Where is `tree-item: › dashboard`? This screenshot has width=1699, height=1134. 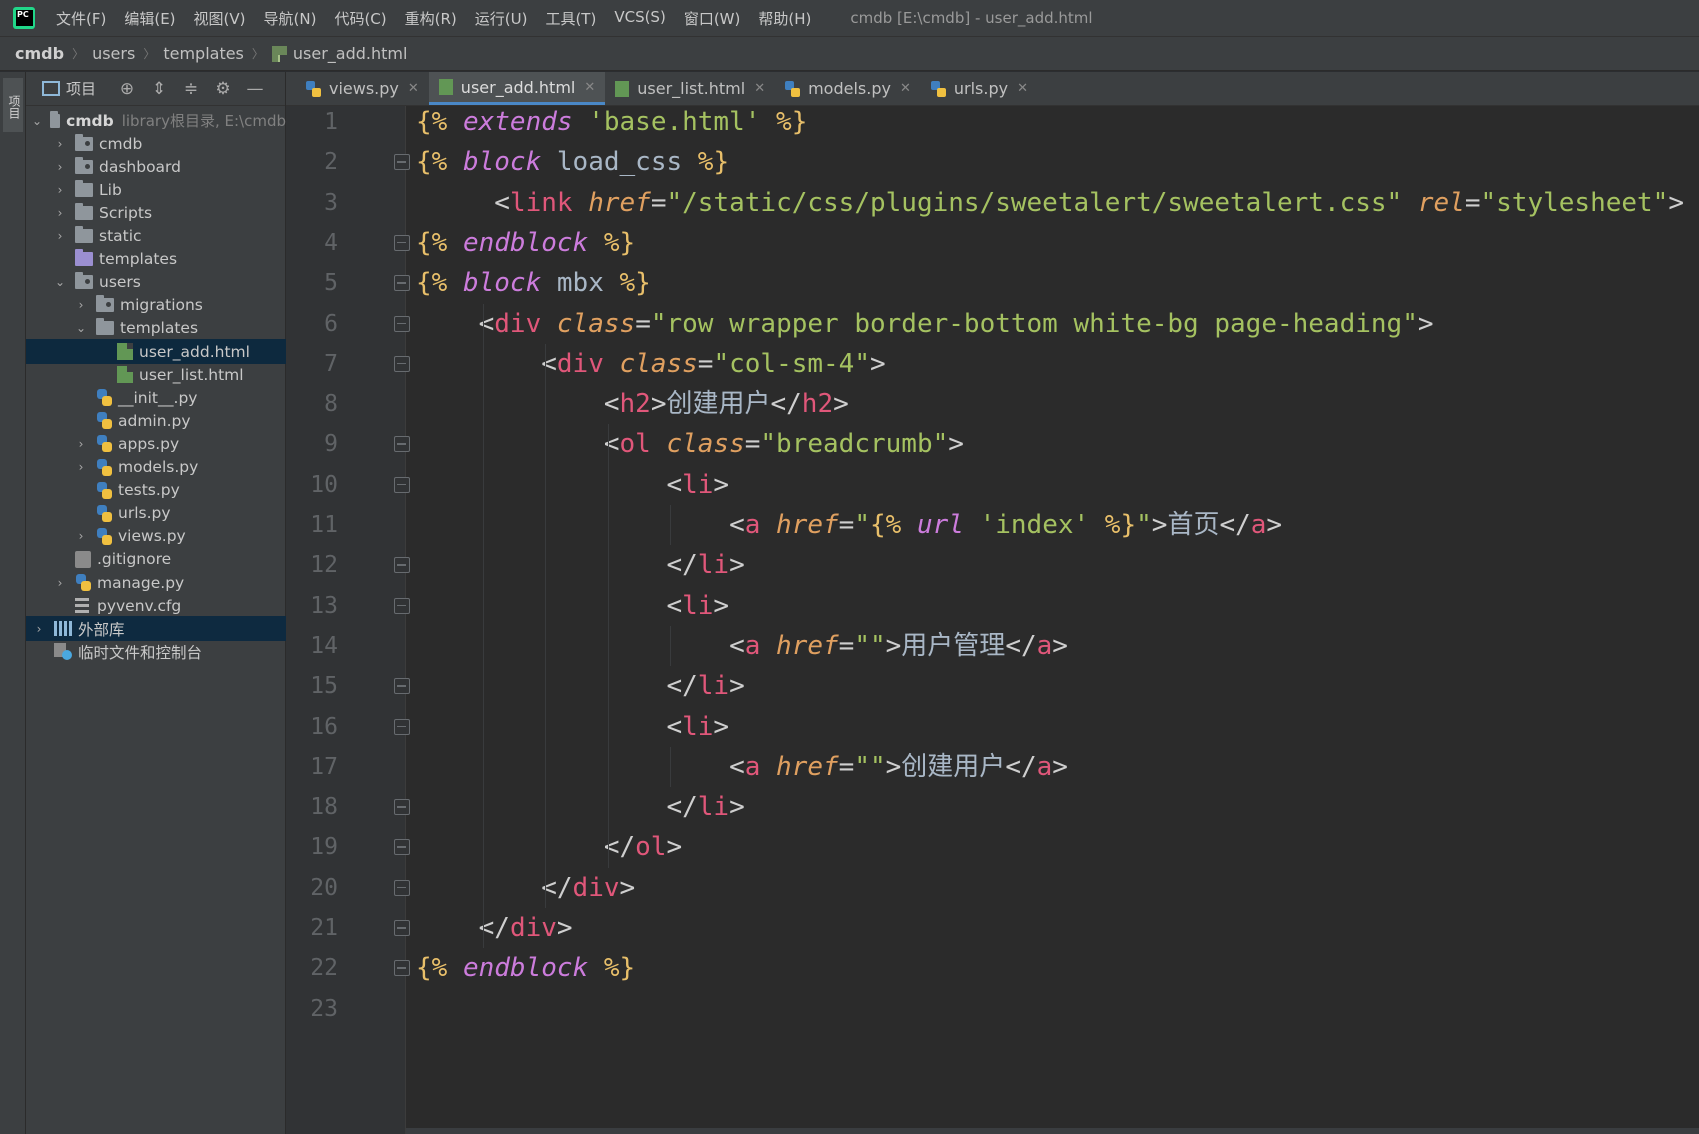 tree-item: › dashboard is located at coordinates (156, 166).